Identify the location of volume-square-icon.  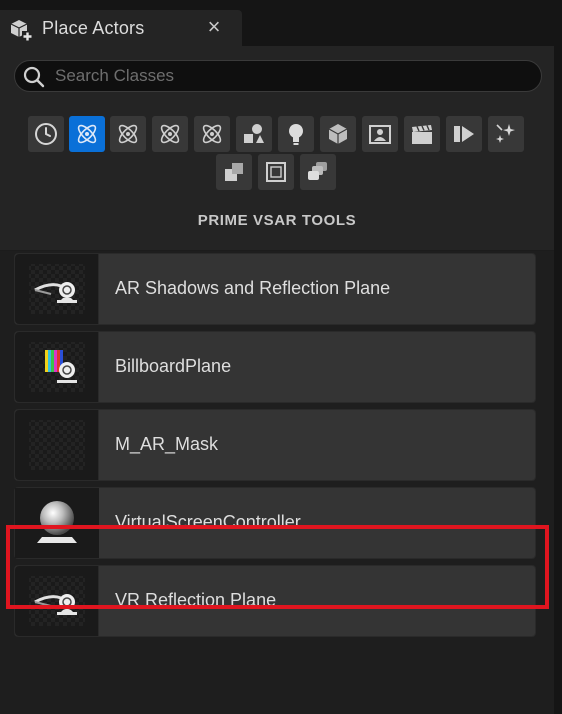
(276, 172).